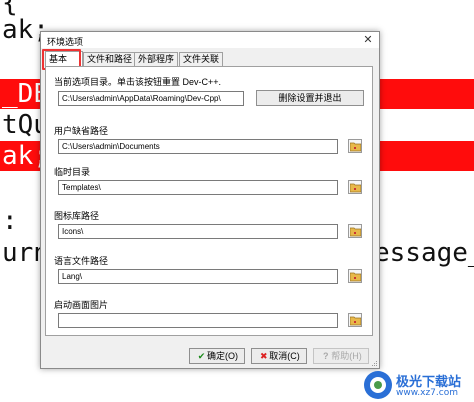 This screenshot has width=474, height=402. What do you see at coordinates (77, 216) in the screenshot?
I see `icon-lib-label: 图标库路径` at bounding box center [77, 216].